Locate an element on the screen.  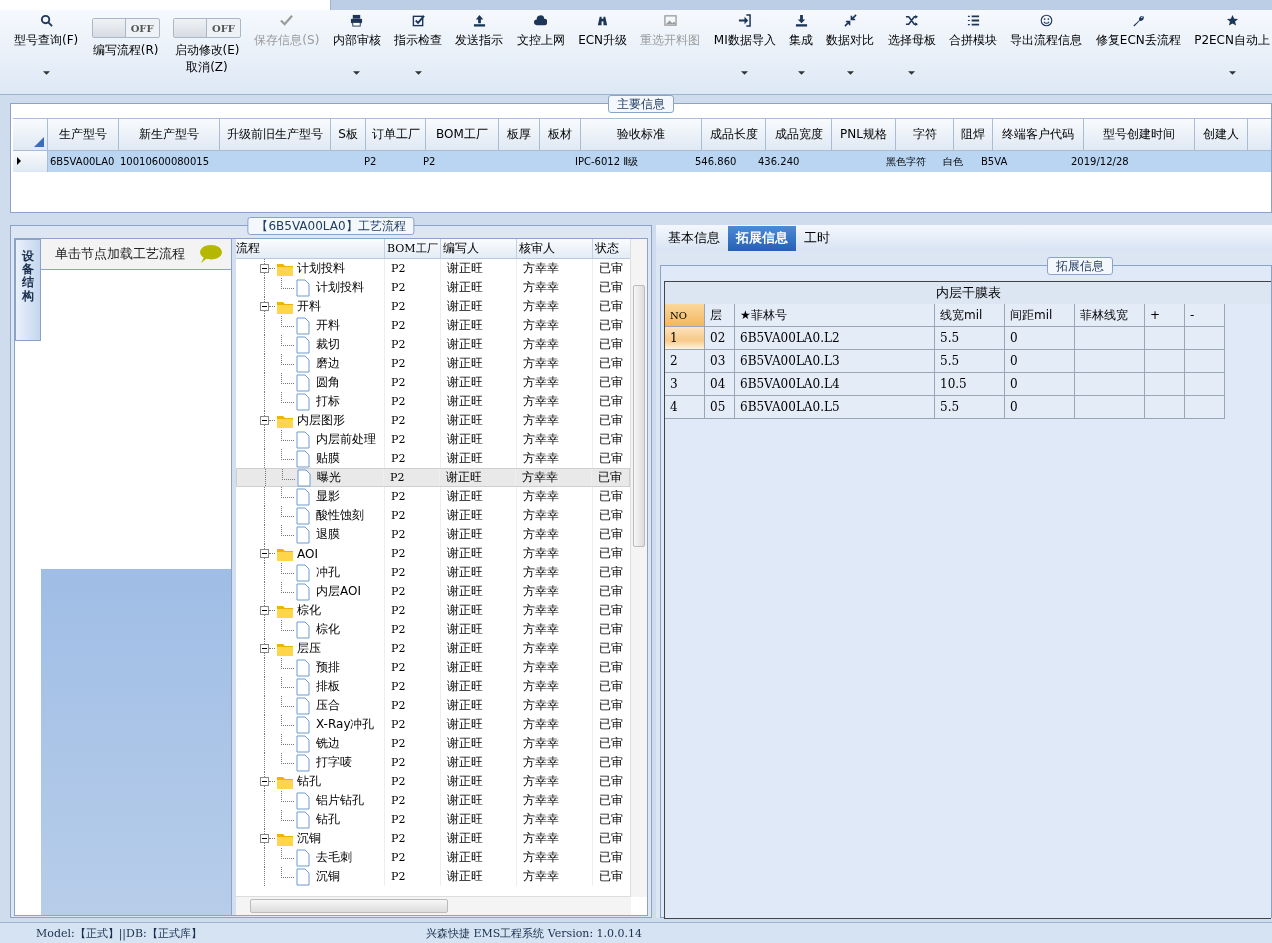
tree-row: 压合 P2 谢正旺 方幸幸 已审 is located at coordinates (433, 705).